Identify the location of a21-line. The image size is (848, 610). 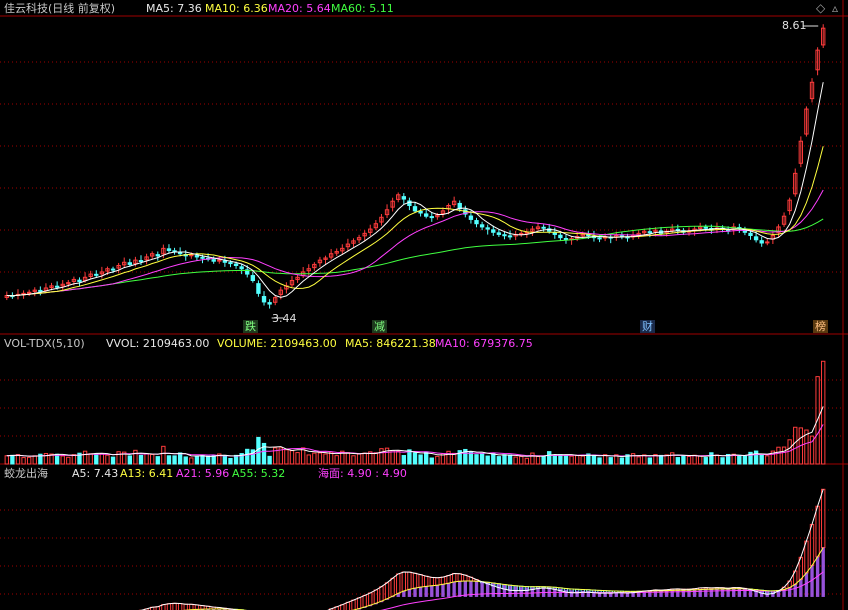
(503, 578).